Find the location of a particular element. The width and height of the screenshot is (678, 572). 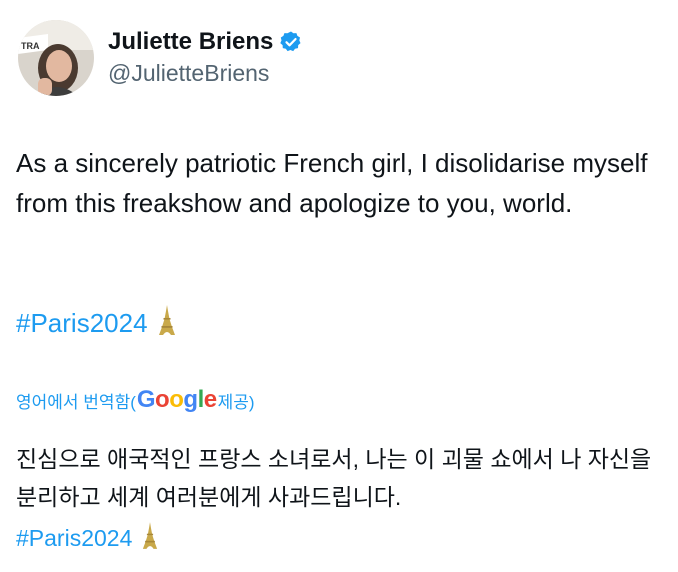

translation-label-prefix: 영어에서 번역함( is located at coordinates (76, 402).